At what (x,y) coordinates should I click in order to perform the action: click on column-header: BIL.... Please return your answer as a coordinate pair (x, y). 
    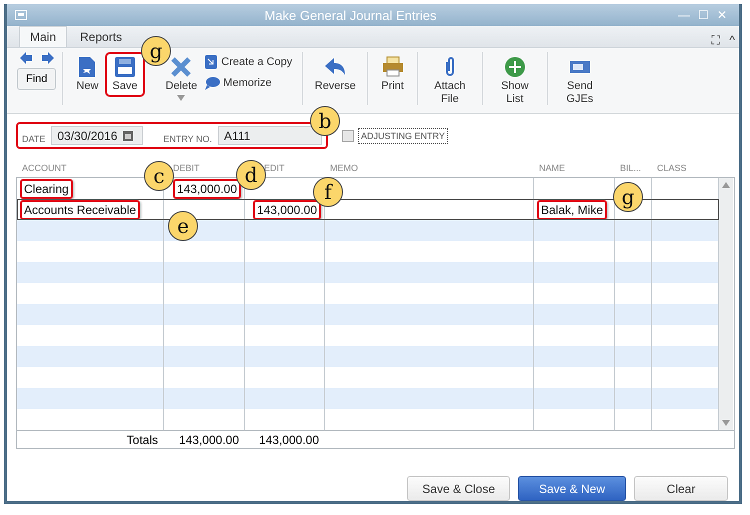
    Looking at the image, I should click on (631, 169).